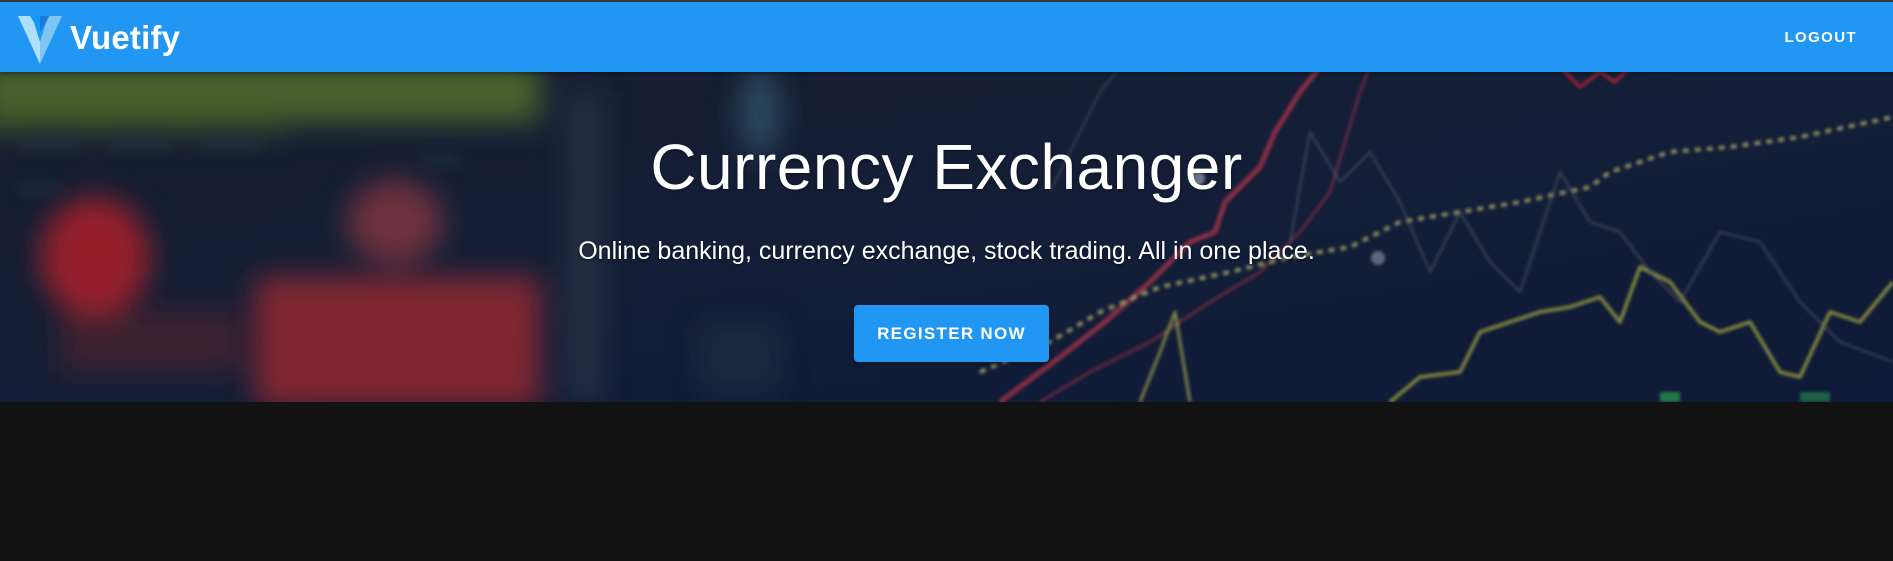  I want to click on register-now-button: REGISTER NOW, so click(951, 333).